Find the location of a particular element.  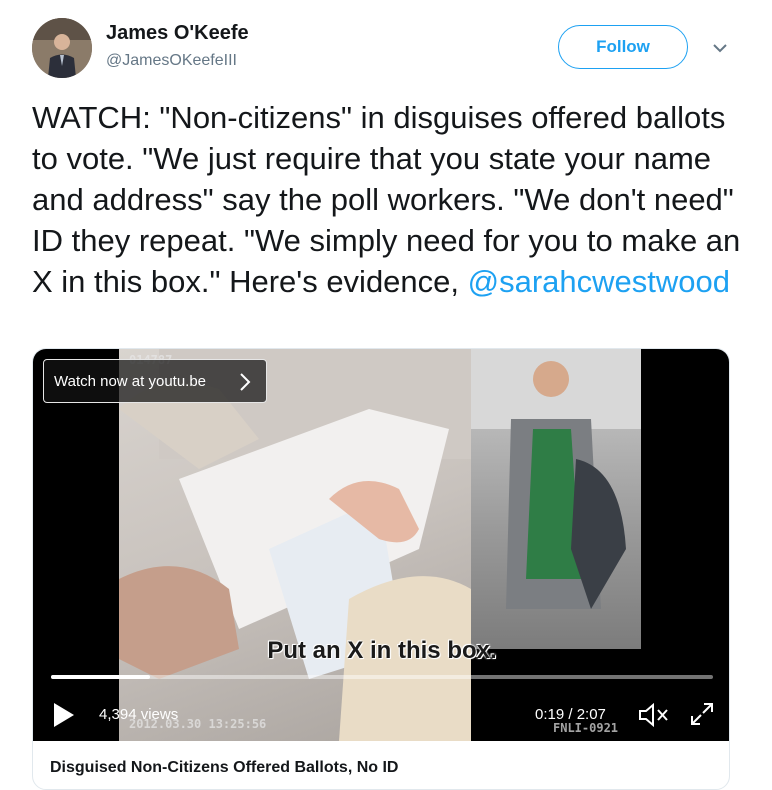

chevron-down-icon is located at coordinates (720, 48).